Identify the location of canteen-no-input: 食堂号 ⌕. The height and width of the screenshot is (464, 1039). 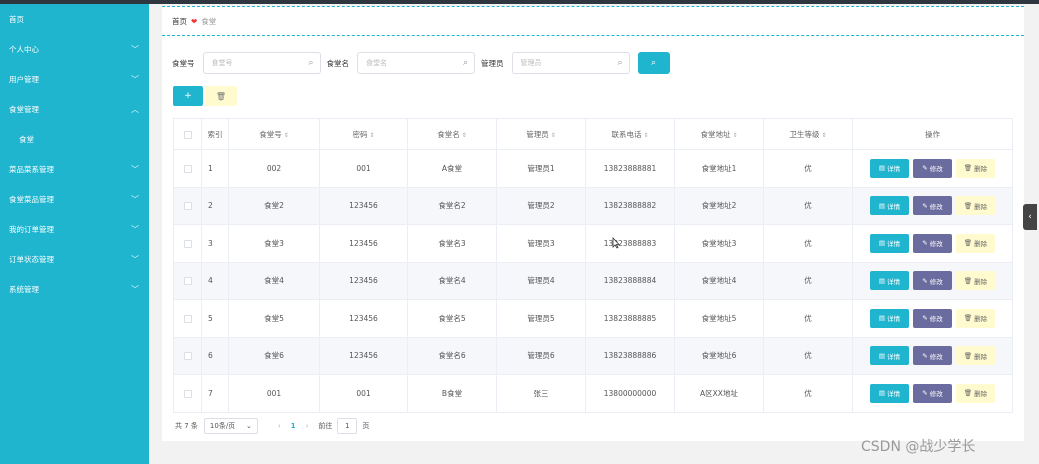
(261, 63).